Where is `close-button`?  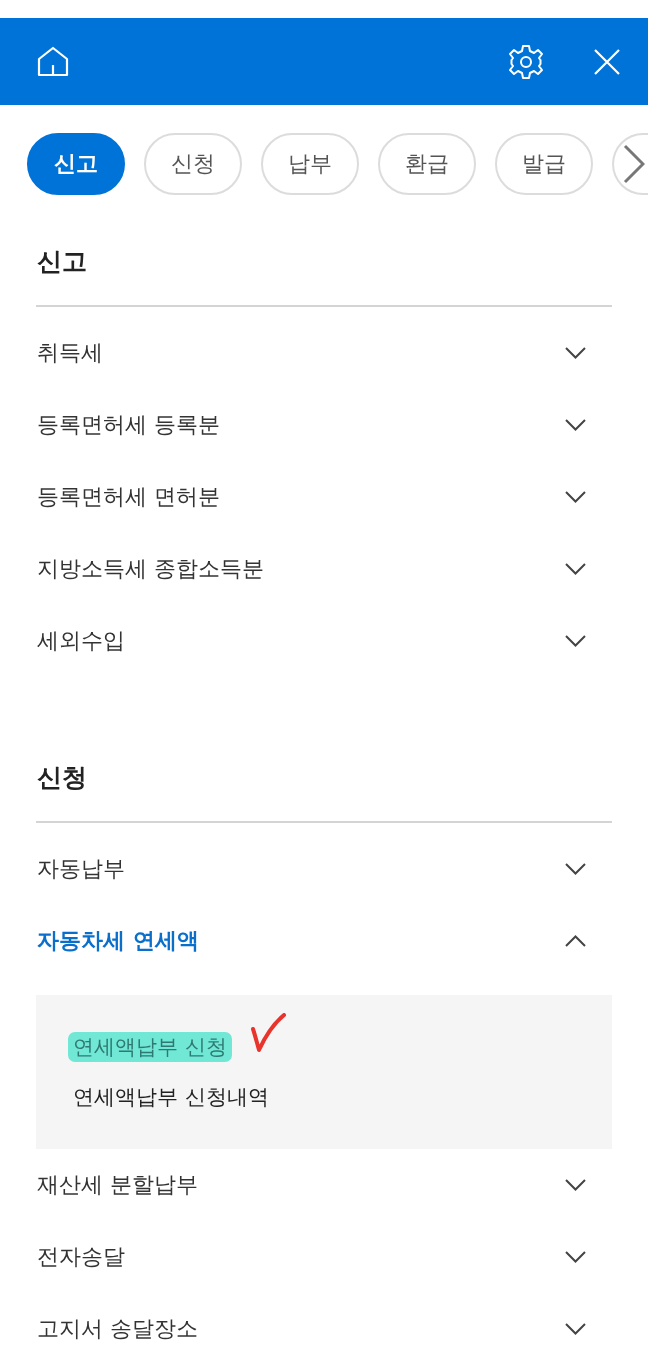 close-button is located at coordinates (607, 61).